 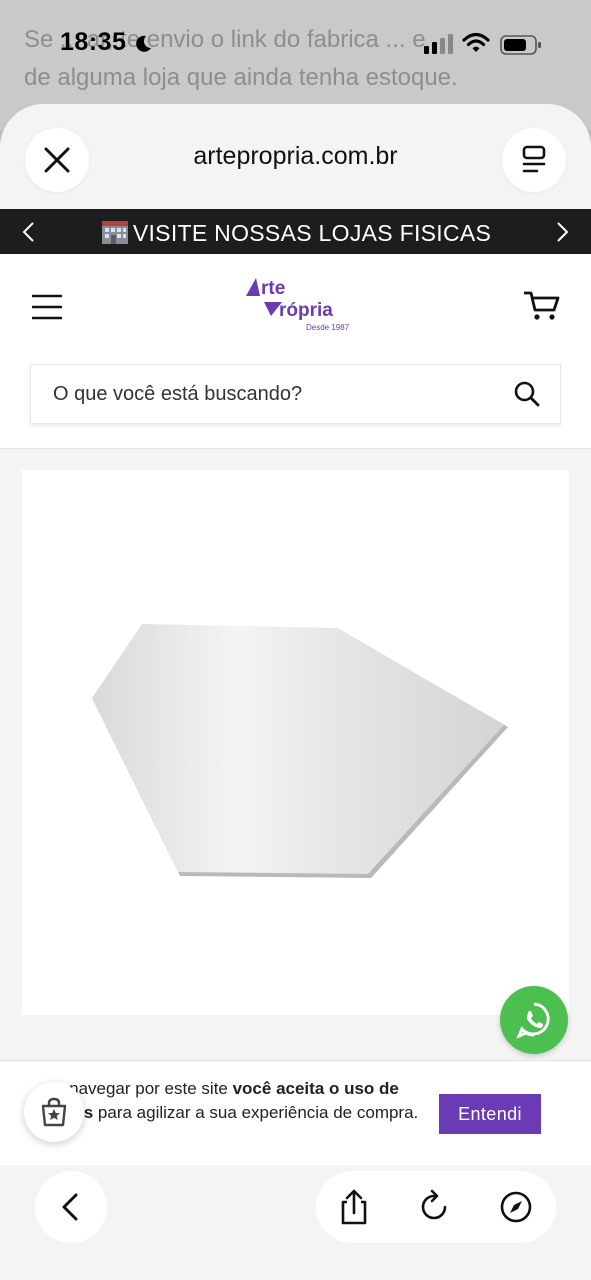 What do you see at coordinates (315, 1088) in the screenshot?
I see `cookie-text-bold: você aceita o uso de` at bounding box center [315, 1088].